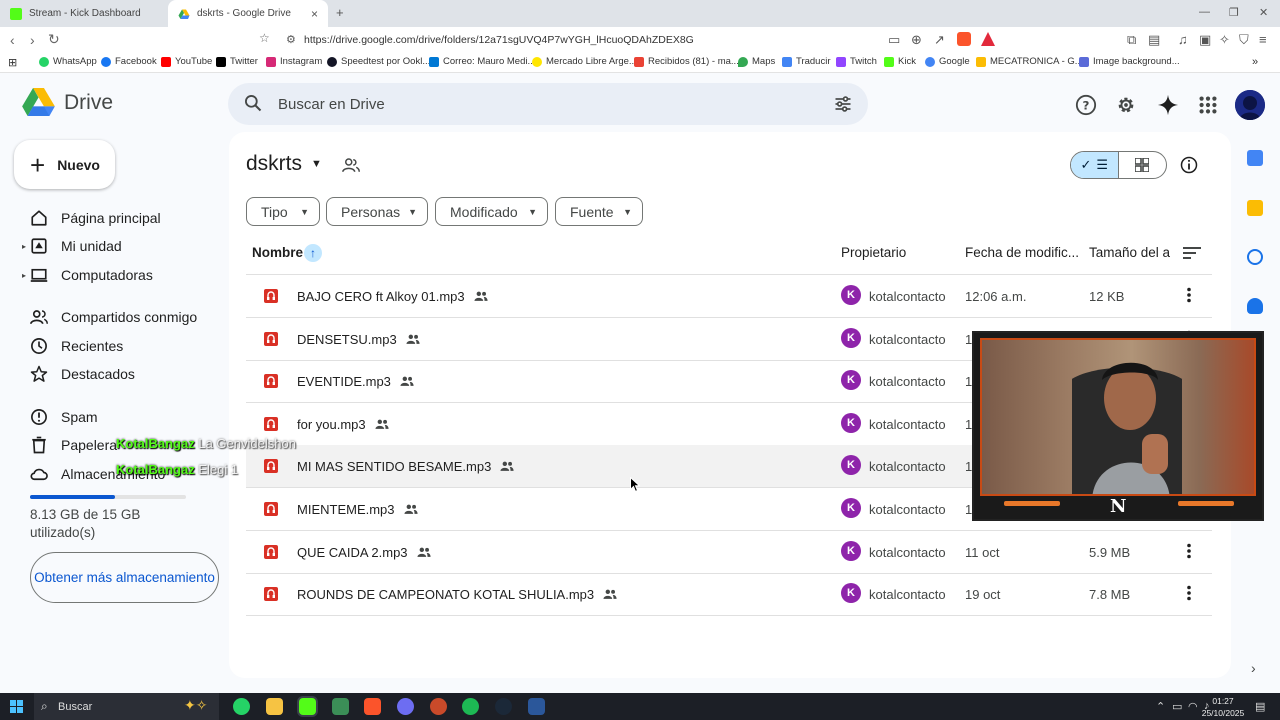  Describe the element at coordinates (241, 706) in the screenshot. I see `whatsapp-taskbar-icon` at that location.